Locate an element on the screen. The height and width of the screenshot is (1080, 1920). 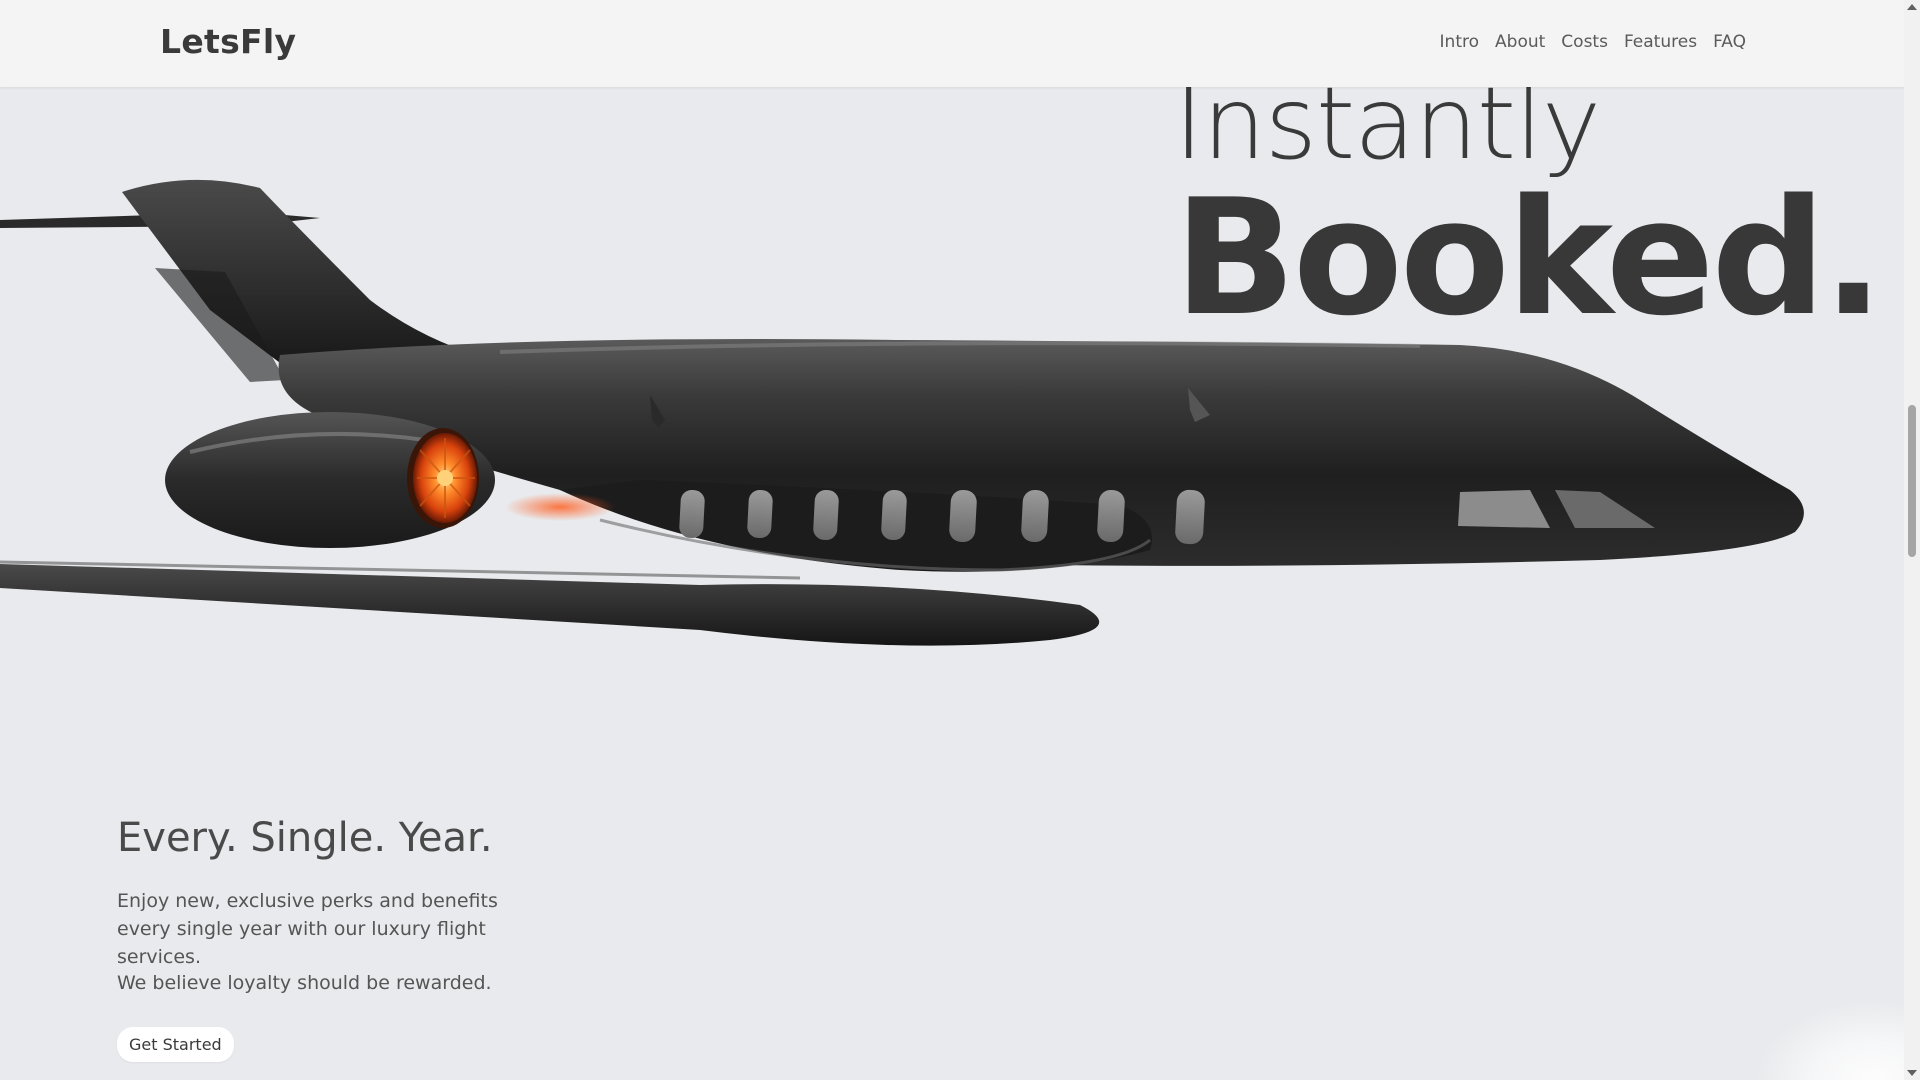
main-nav: Intro About Costs Features FAQ is located at coordinates (1593, 42).